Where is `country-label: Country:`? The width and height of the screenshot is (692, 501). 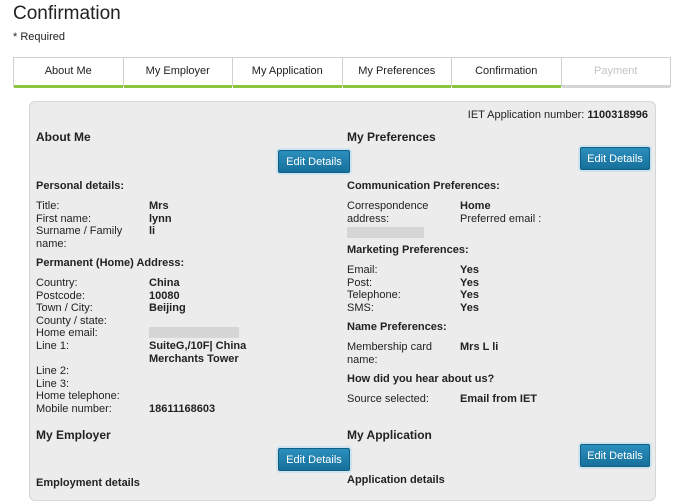 country-label: Country: is located at coordinates (57, 283).